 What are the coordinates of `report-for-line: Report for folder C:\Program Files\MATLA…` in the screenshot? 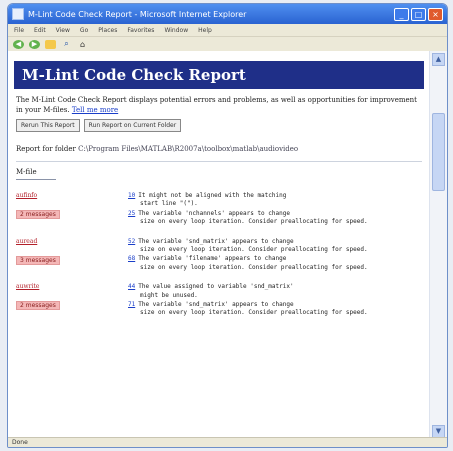 It's located at (219, 149).